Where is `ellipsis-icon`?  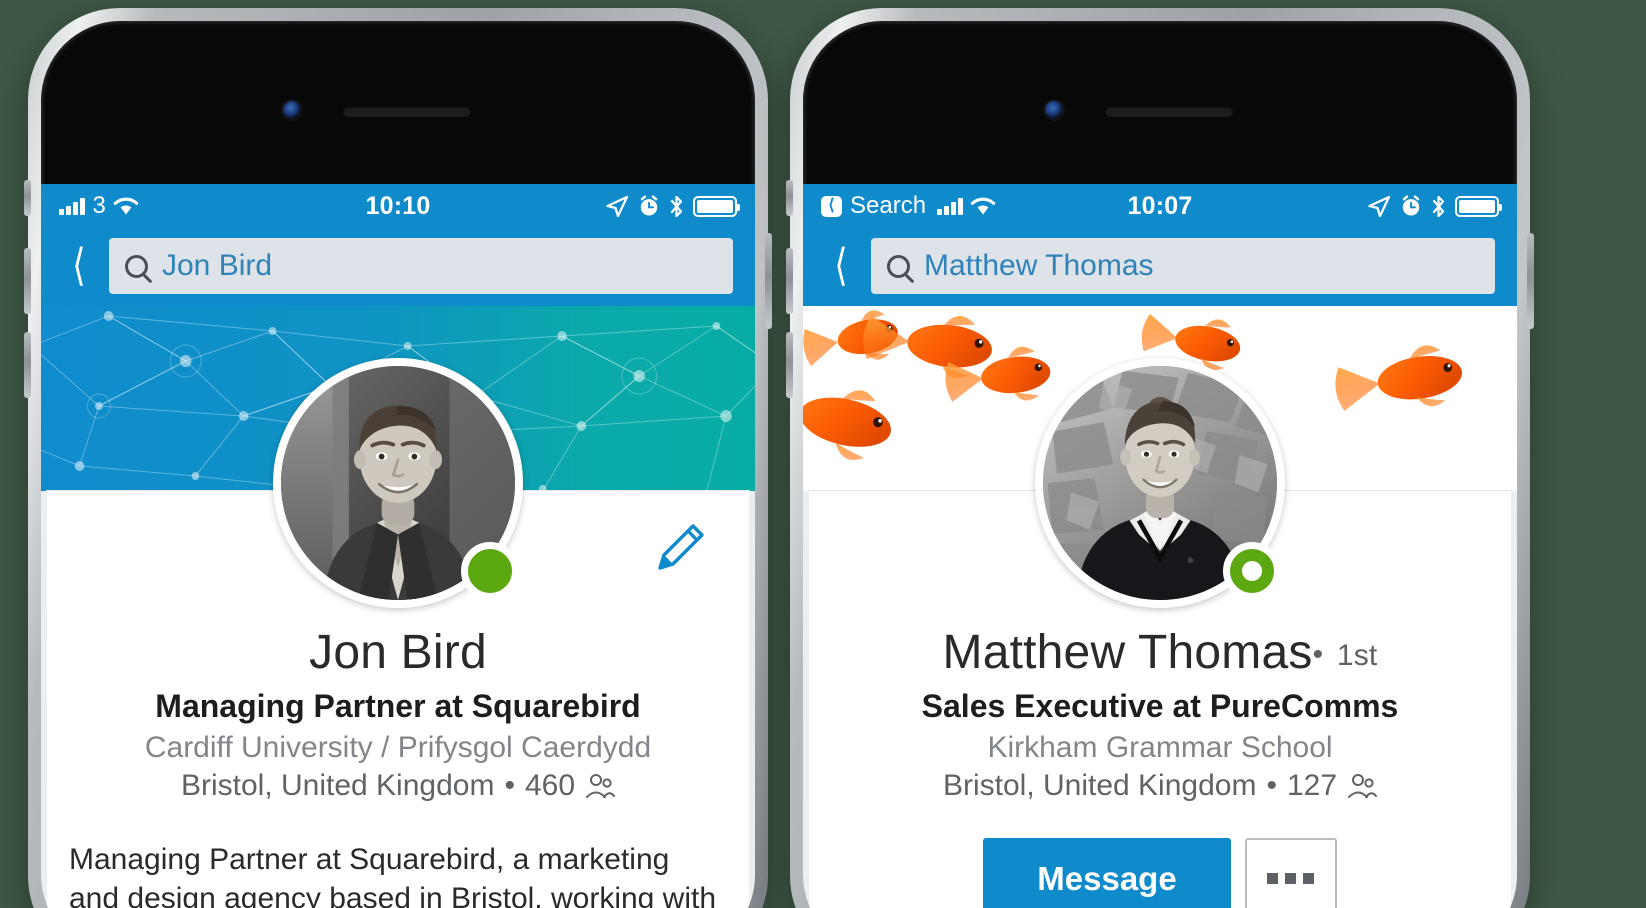 ellipsis-icon is located at coordinates (1291, 879).